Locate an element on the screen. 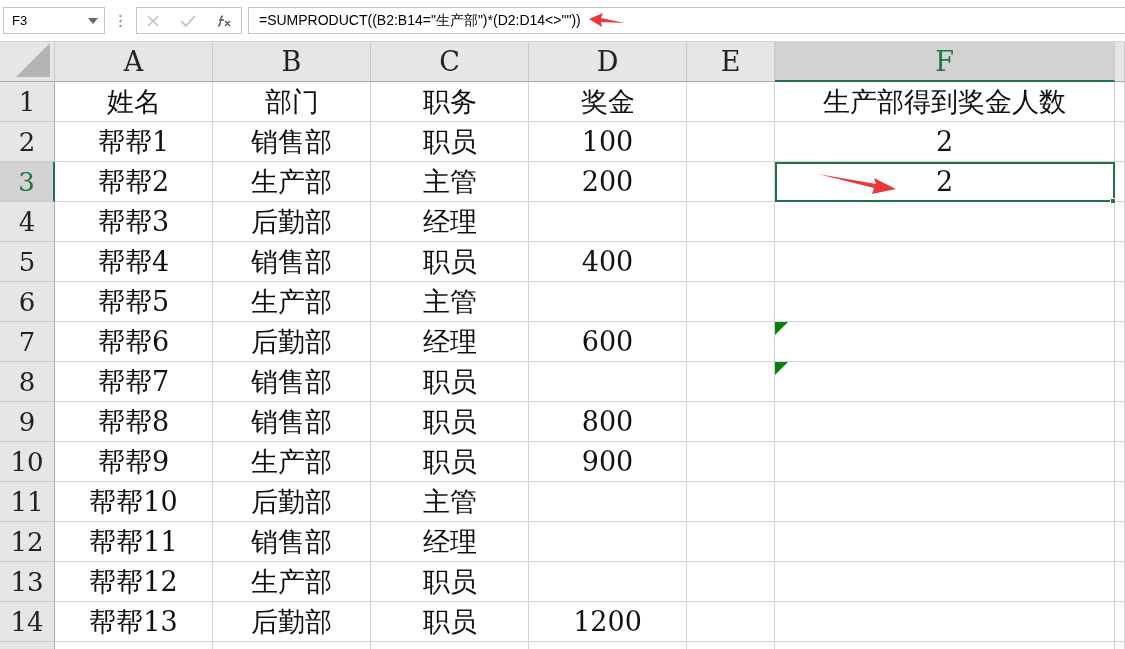 Image resolution: width=1125 pixels, height=649 pixels. column-header: A is located at coordinates (134, 62).